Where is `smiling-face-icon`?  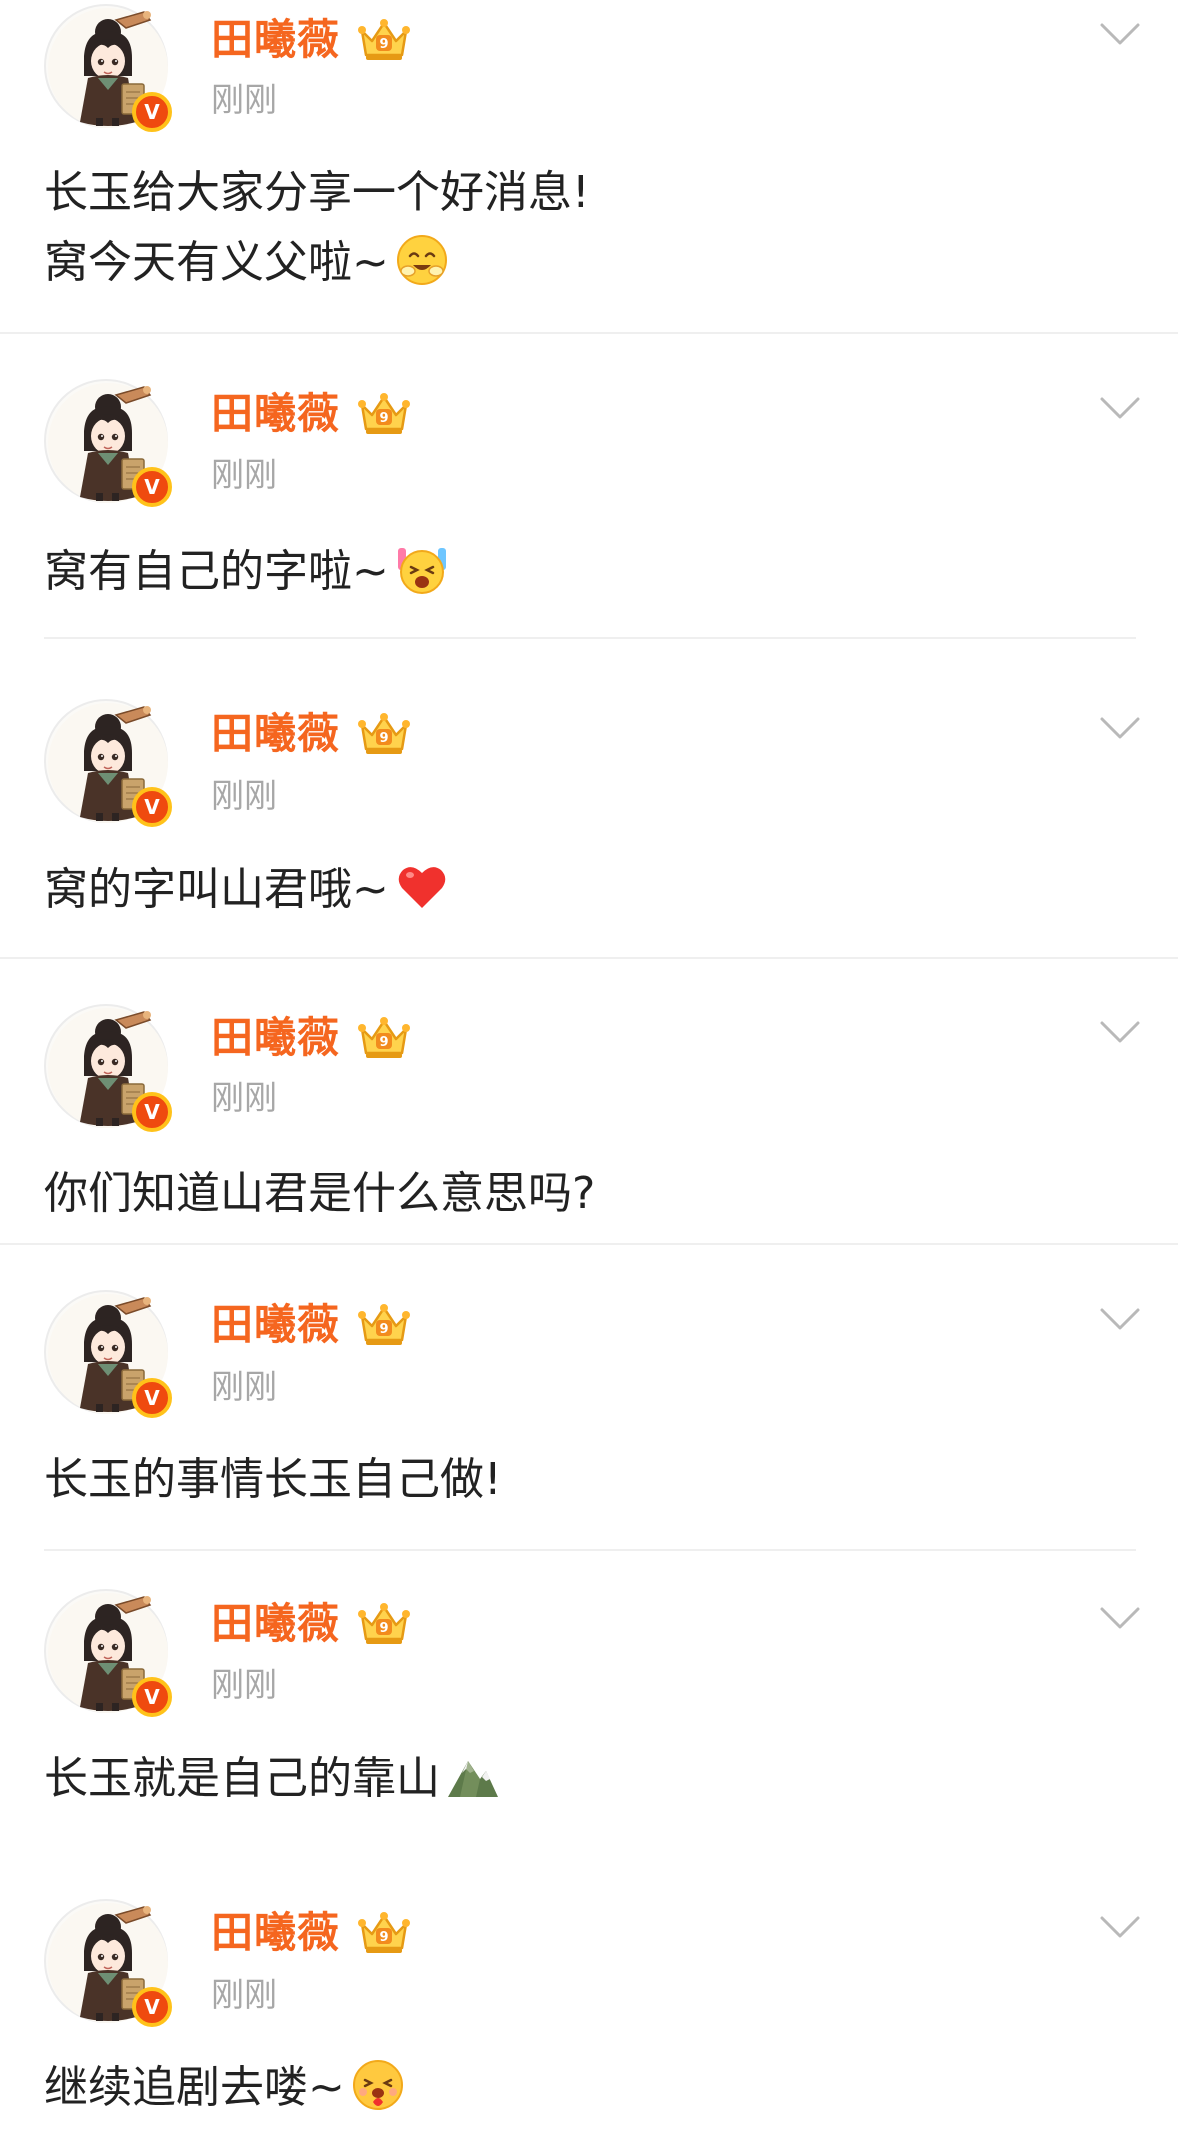 smiling-face-icon is located at coordinates (422, 260).